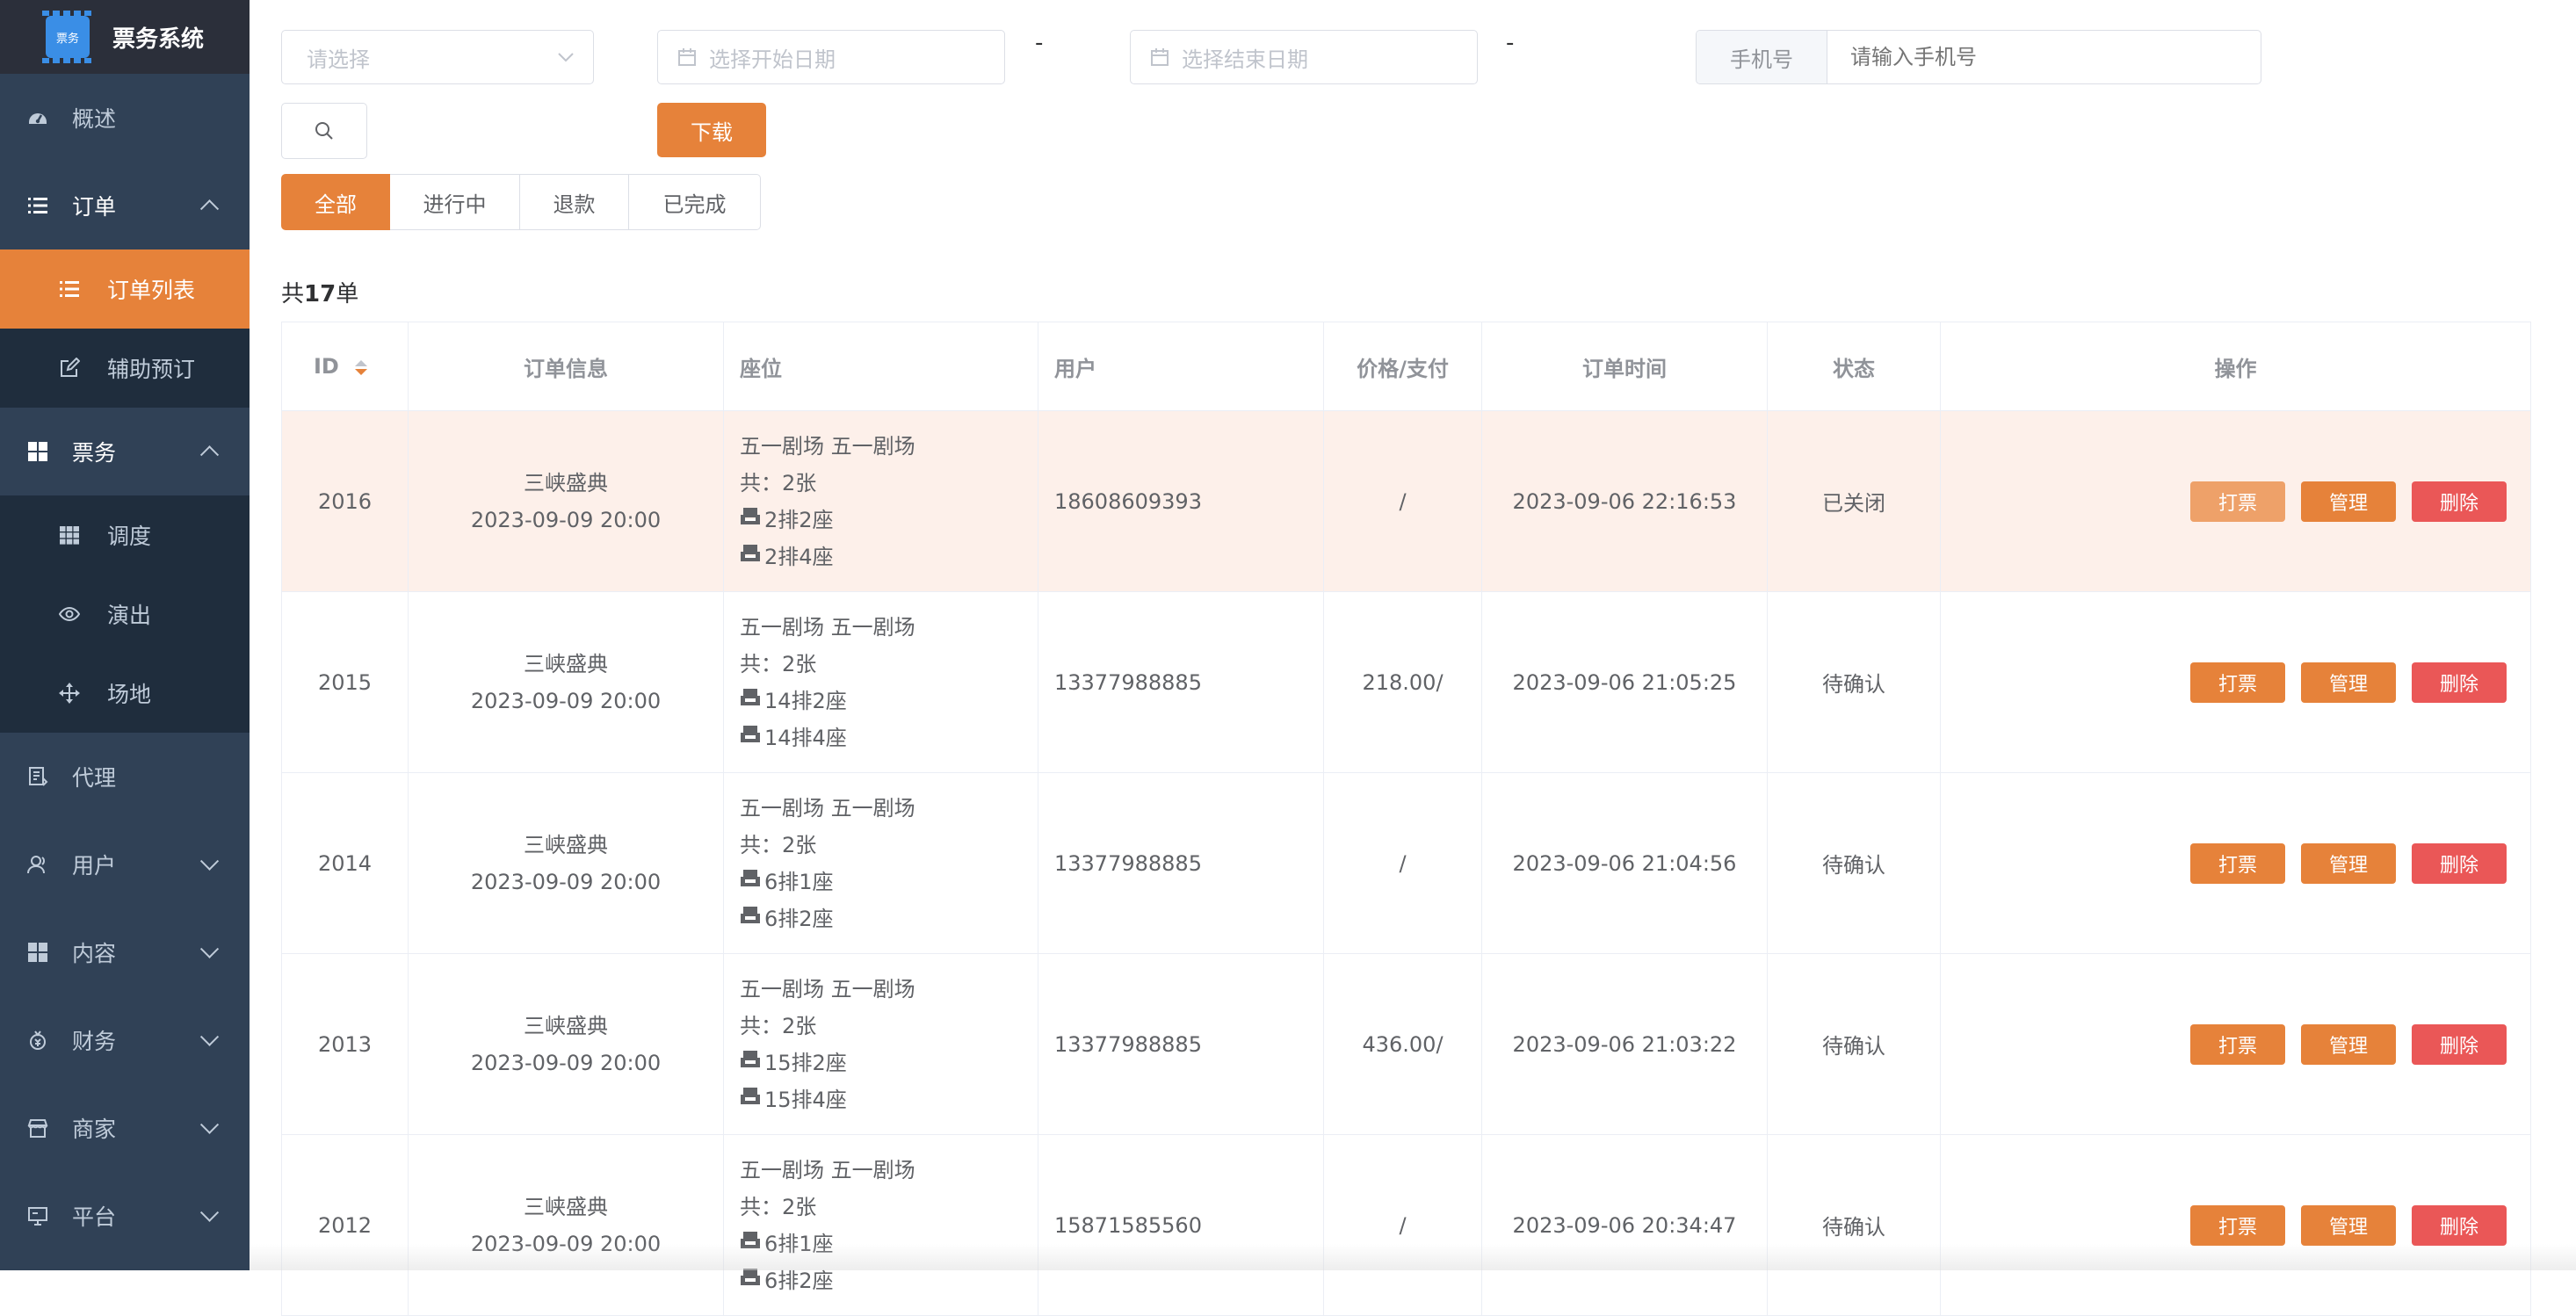  I want to click on select-placeholder: 请选择, so click(338, 59).